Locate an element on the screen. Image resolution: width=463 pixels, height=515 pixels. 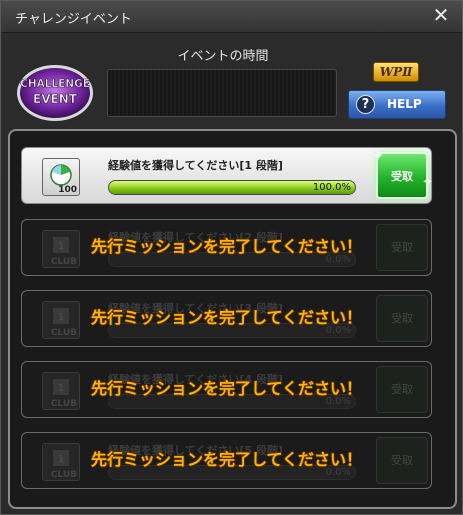
help-button: ? HELP is located at coordinates (397, 104).